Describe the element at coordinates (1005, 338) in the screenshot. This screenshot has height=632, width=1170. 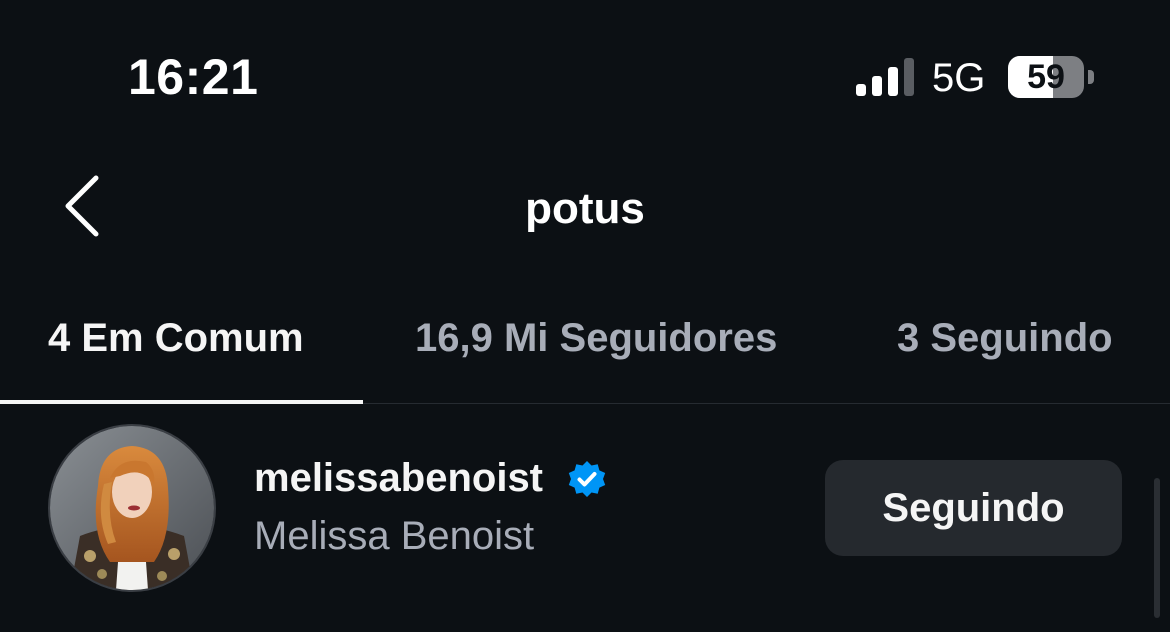
I see `tab-following: 3 Seguindo` at that location.